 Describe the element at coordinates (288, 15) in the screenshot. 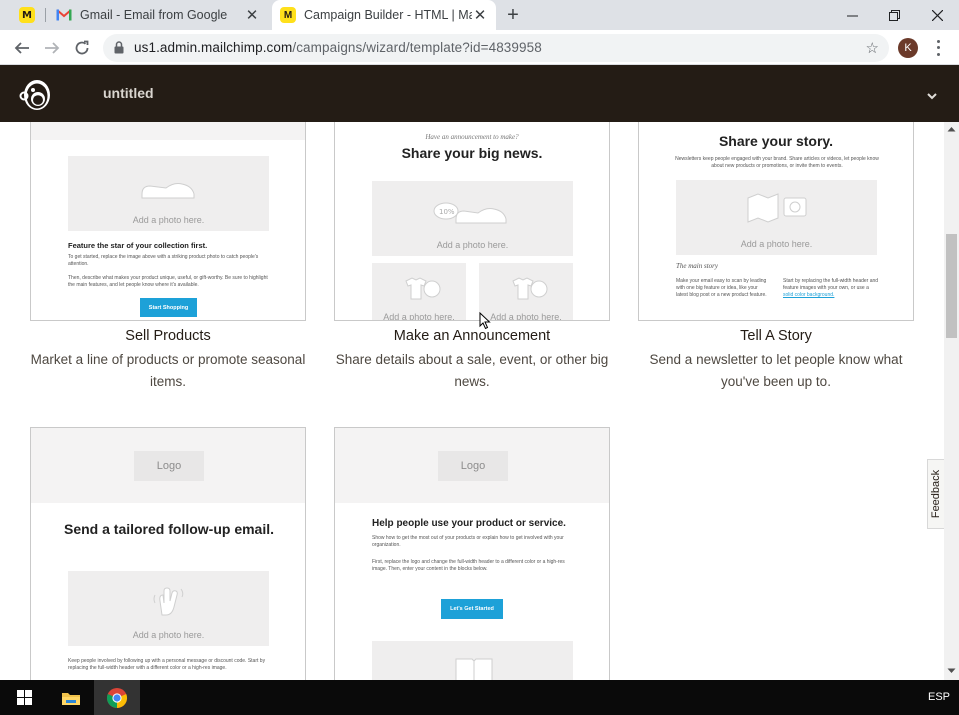

I see `mailchimp-icon: M` at that location.